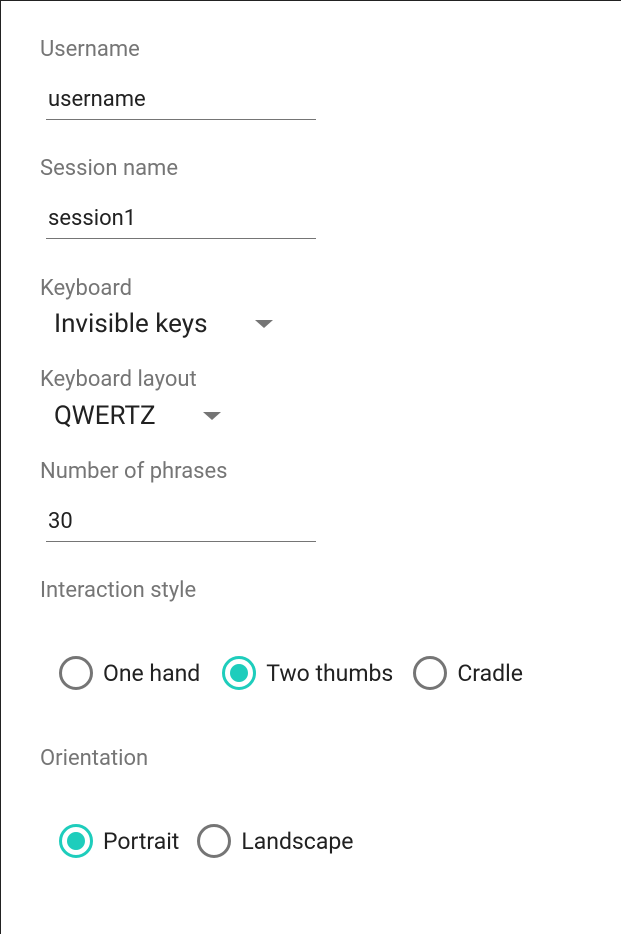 Image resolution: width=622 pixels, height=934 pixels. I want to click on keyboard-layout-dropdown: QWERTZ, so click(137, 416).